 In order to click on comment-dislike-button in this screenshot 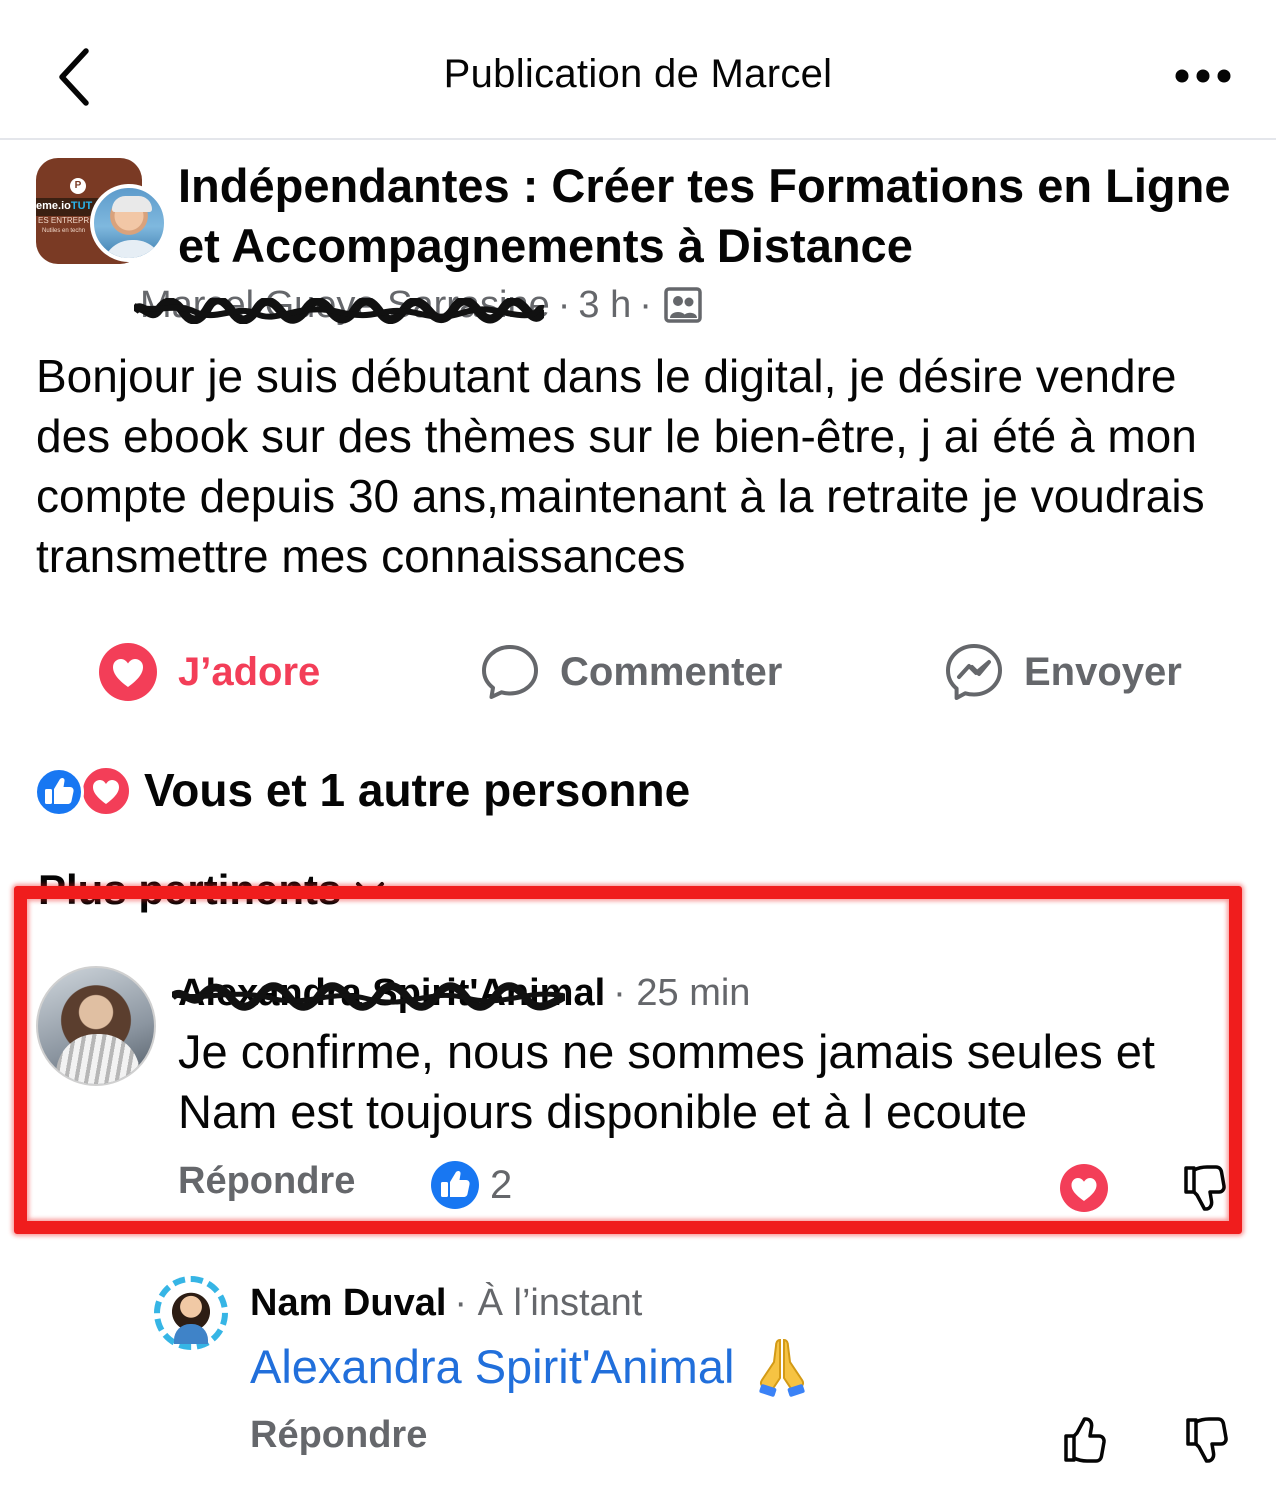, I will do `click(1204, 1188)`.